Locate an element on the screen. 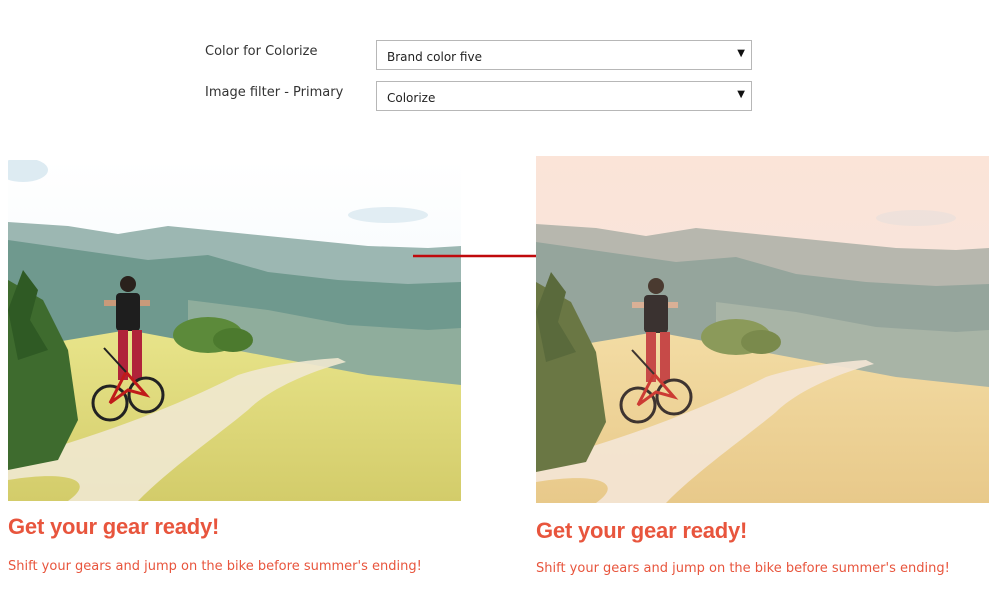 Image resolution: width=1008 pixels, height=590 pixels. colorize-color-row: Color for Colorize Brand color five ▼ is located at coordinates (485, 56).